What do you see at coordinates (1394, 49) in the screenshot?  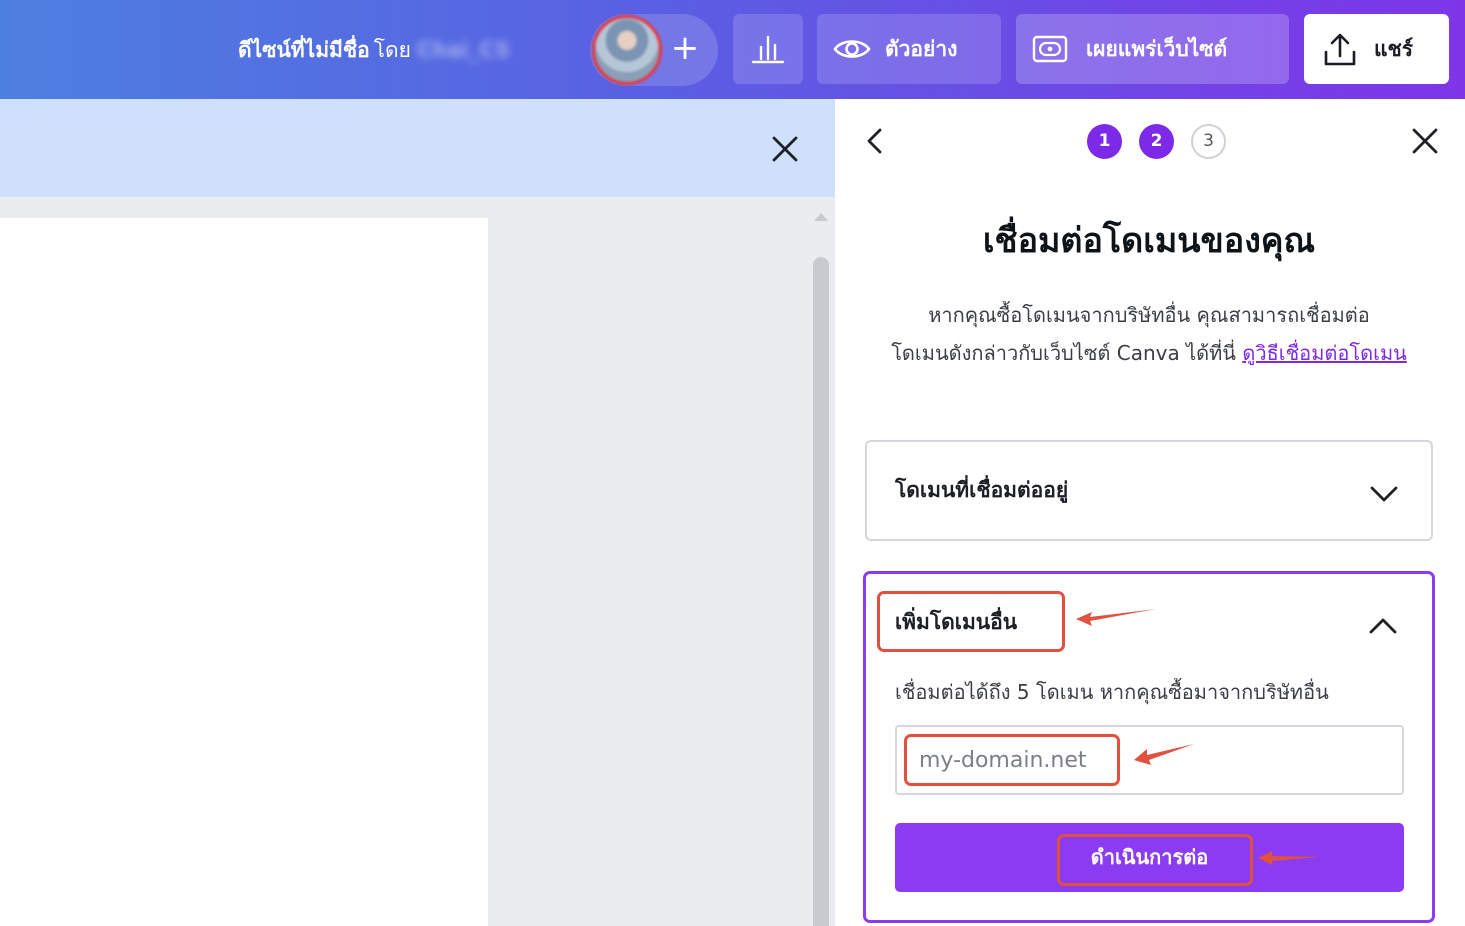 I see `share-label: แชร์` at bounding box center [1394, 49].